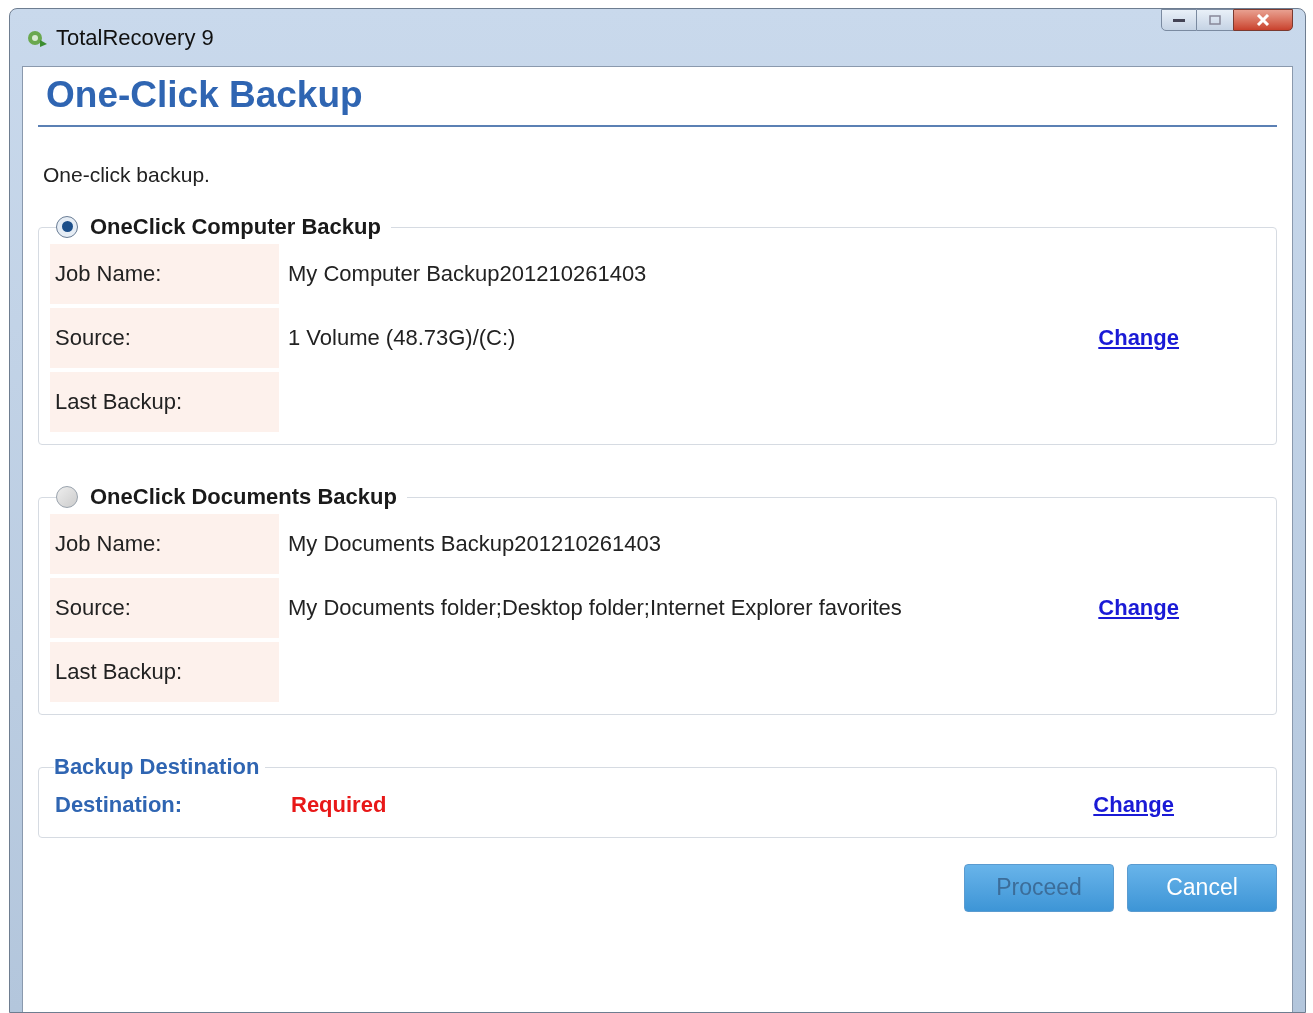 Image resolution: width=1313 pixels, height=1013 pixels. I want to click on field-label: Destination:, so click(119, 804).